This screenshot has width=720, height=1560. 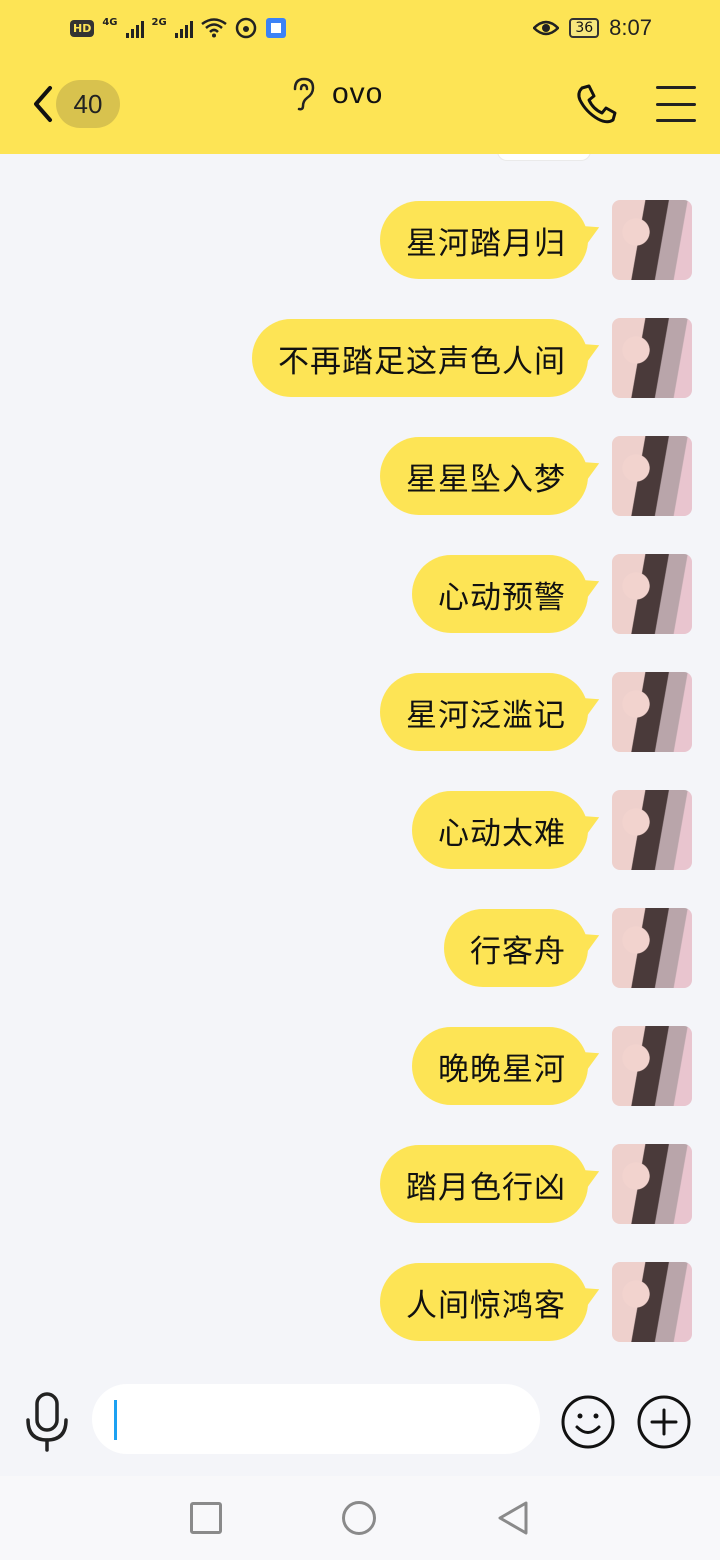 What do you see at coordinates (213, 28) in the screenshot?
I see `wifi-icon` at bounding box center [213, 28].